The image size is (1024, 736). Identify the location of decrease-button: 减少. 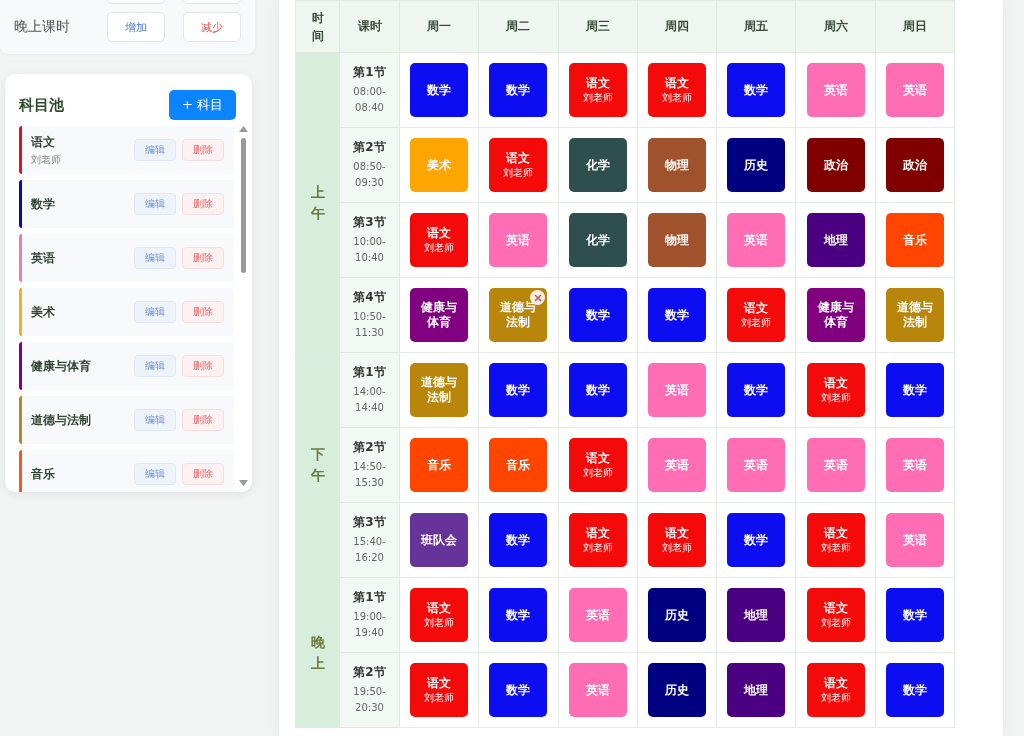
(212, 27).